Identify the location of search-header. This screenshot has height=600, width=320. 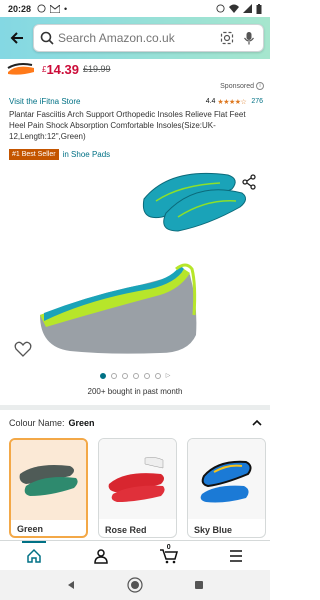
(135, 38).